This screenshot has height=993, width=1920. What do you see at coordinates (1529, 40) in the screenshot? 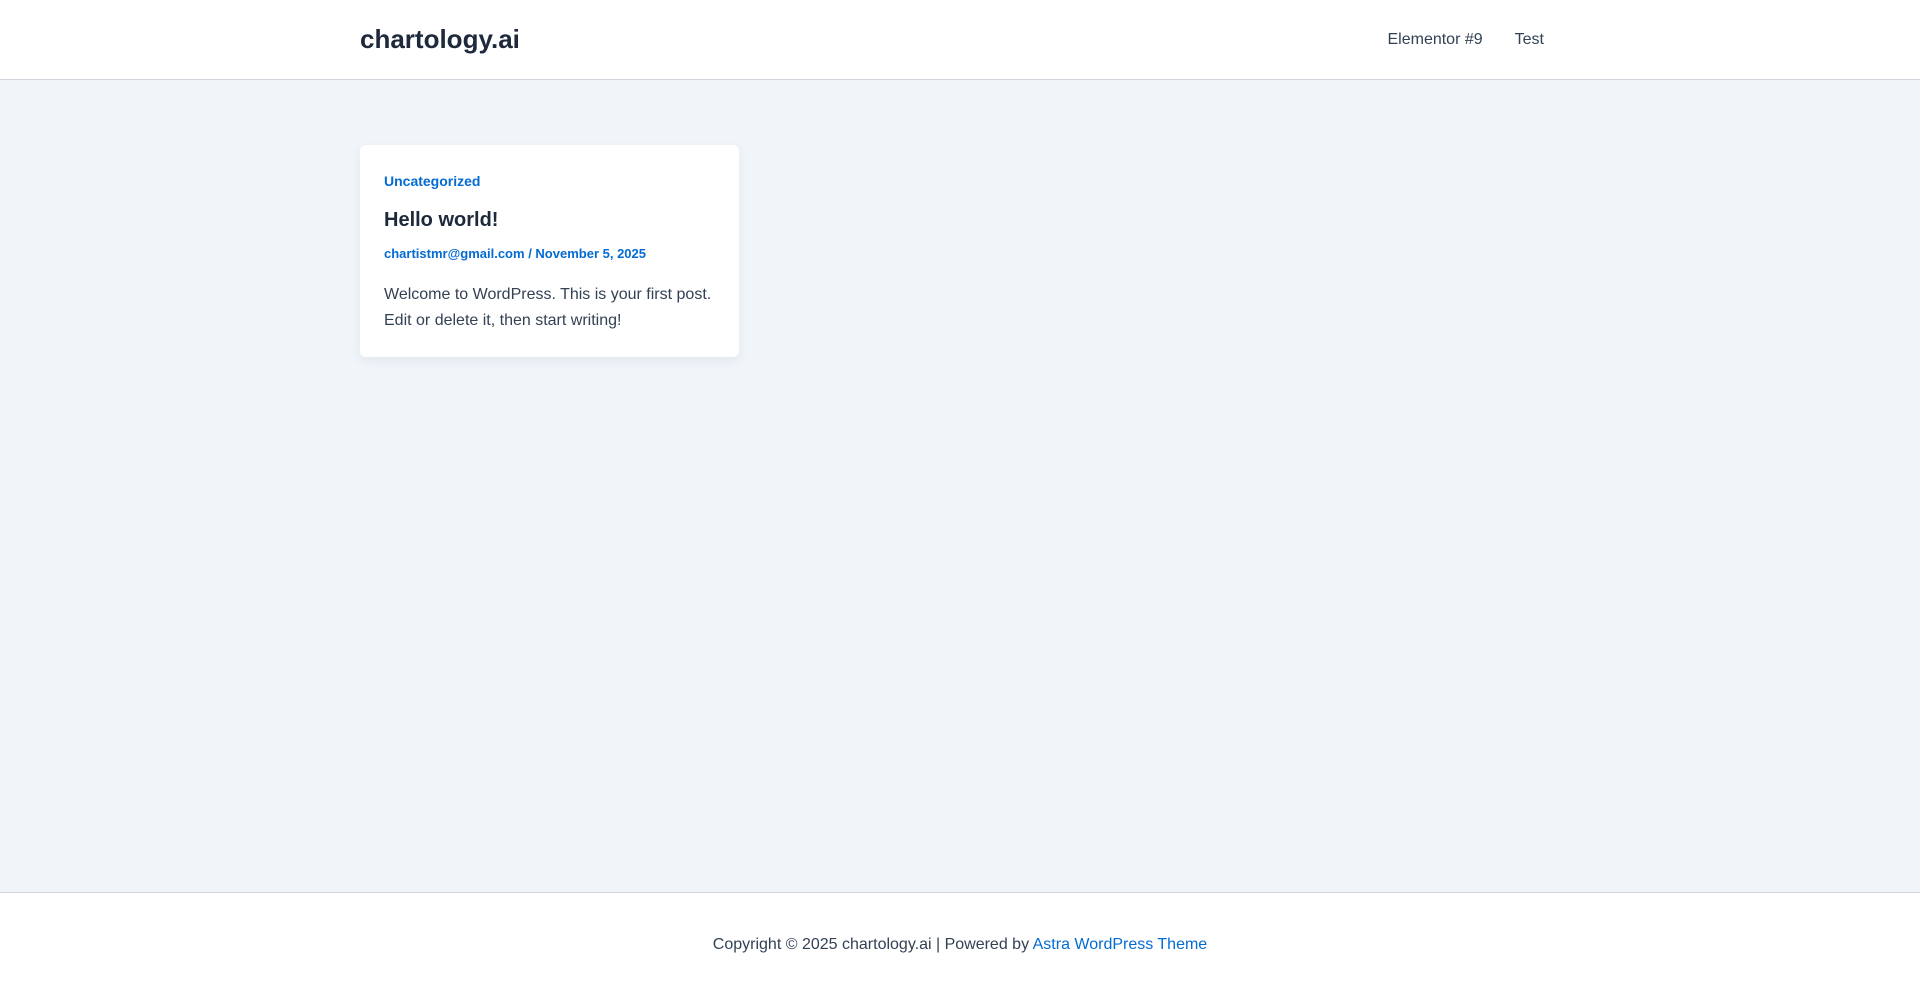
I see `nav-item-test: Test` at bounding box center [1529, 40].